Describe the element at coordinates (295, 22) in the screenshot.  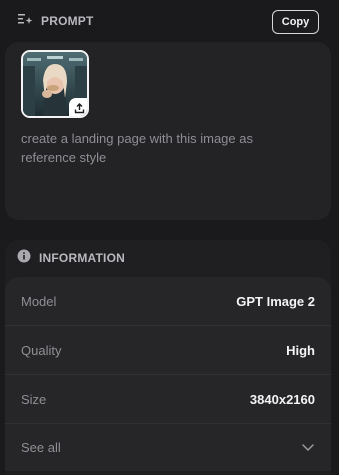
I see `copy-button: Copy` at that location.